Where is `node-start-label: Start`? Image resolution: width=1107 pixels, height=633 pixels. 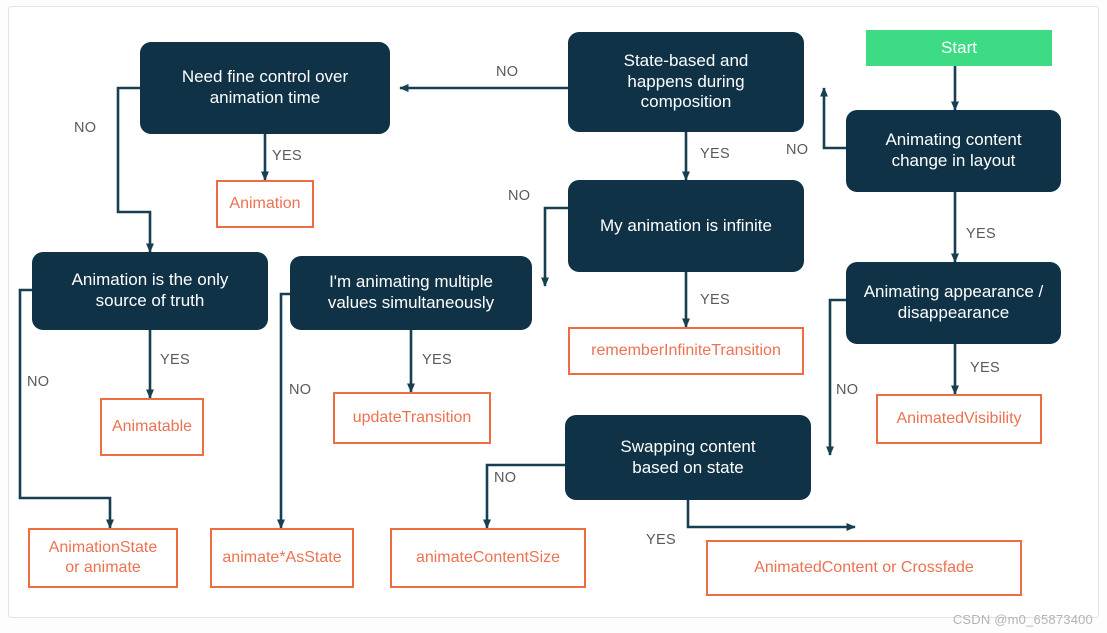 node-start-label: Start is located at coordinates (959, 47).